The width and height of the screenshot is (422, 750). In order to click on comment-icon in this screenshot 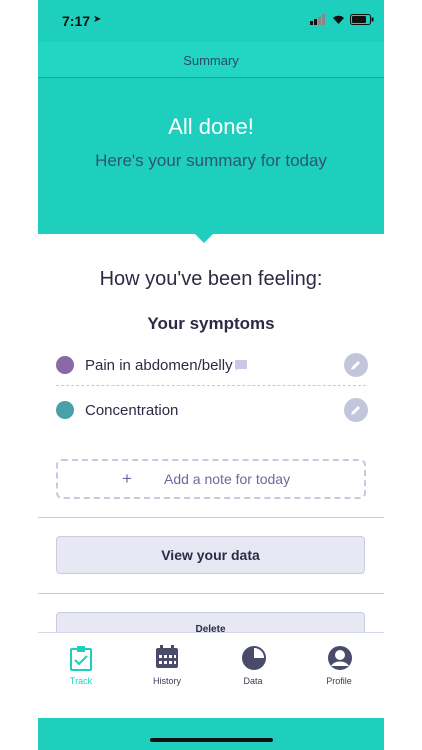, I will do `click(241, 365)`.